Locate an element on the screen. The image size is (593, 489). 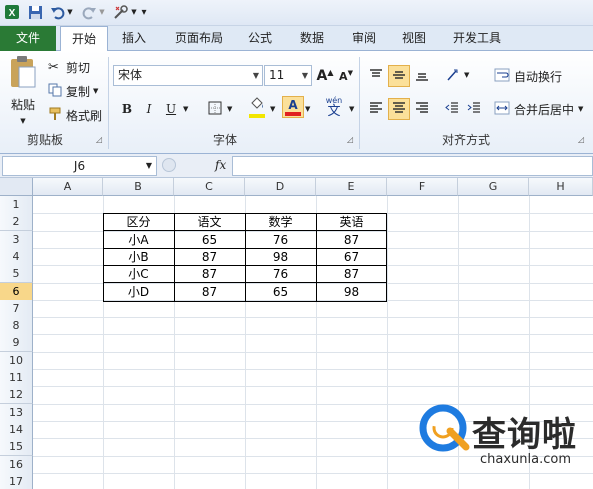
row-header: 16 is located at coordinates (16, 464).